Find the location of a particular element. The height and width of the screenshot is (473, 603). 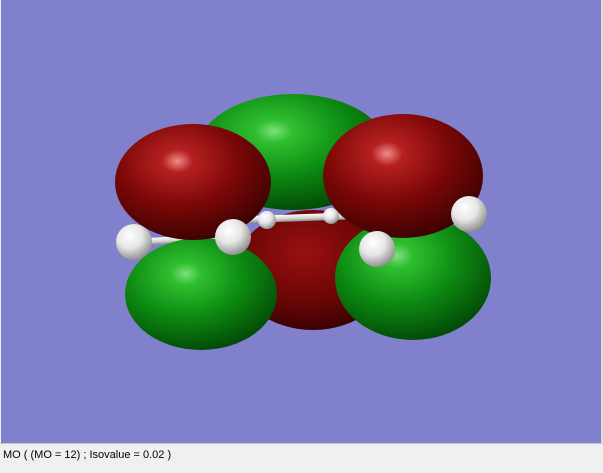

orbital-lobe-negative-upper-left is located at coordinates (193, 182).